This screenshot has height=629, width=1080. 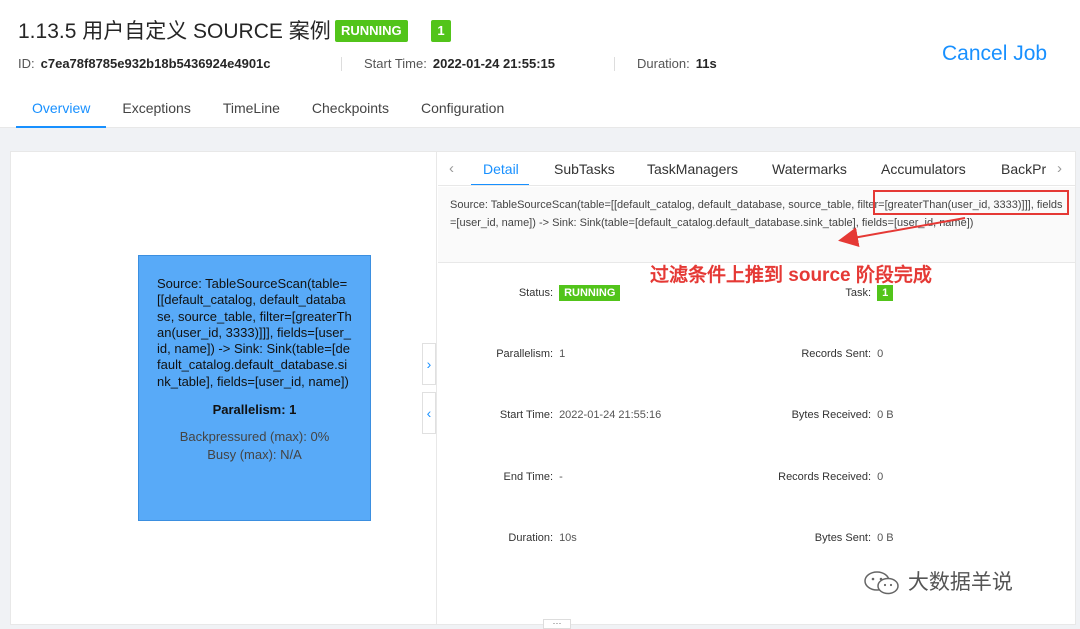 I want to click on annotation-arrow, so click(x=902, y=232).